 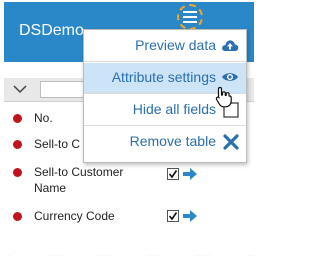 I want to click on menu-item-label: Remove table, so click(x=172, y=141).